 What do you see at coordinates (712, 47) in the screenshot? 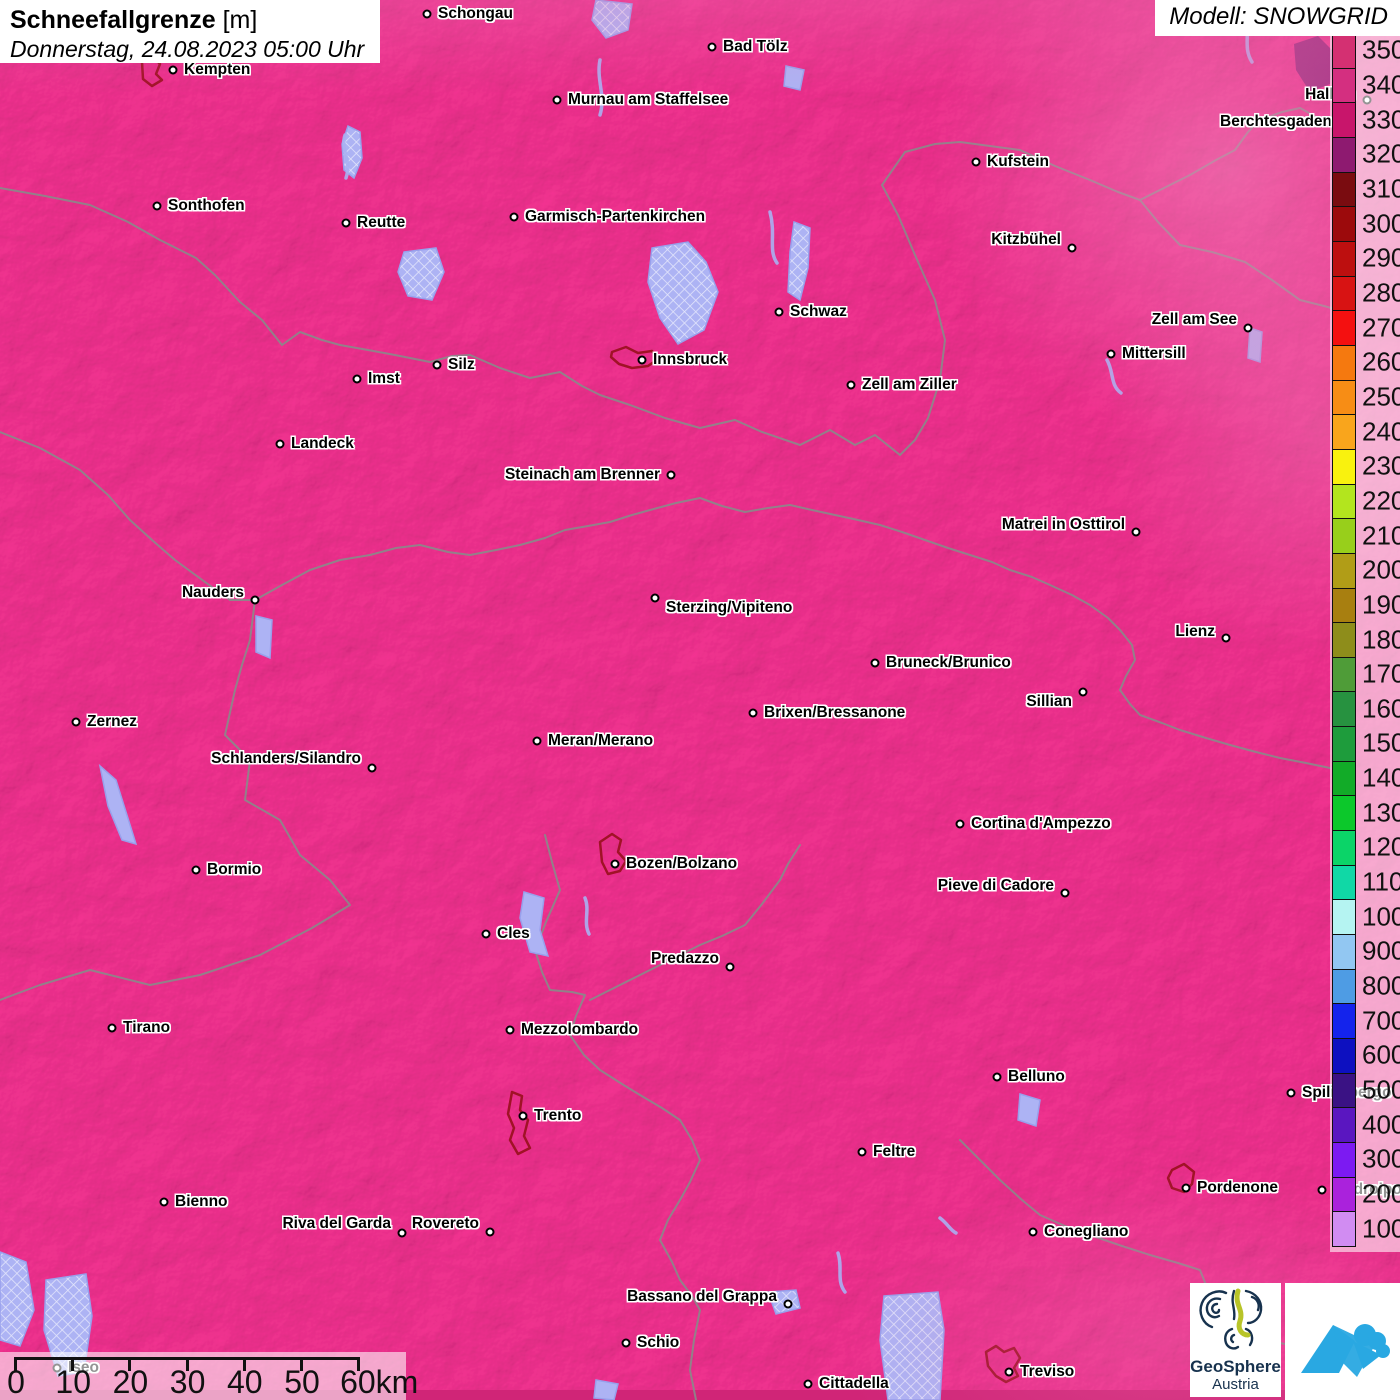
I see `city-marker-bad-t-lz` at bounding box center [712, 47].